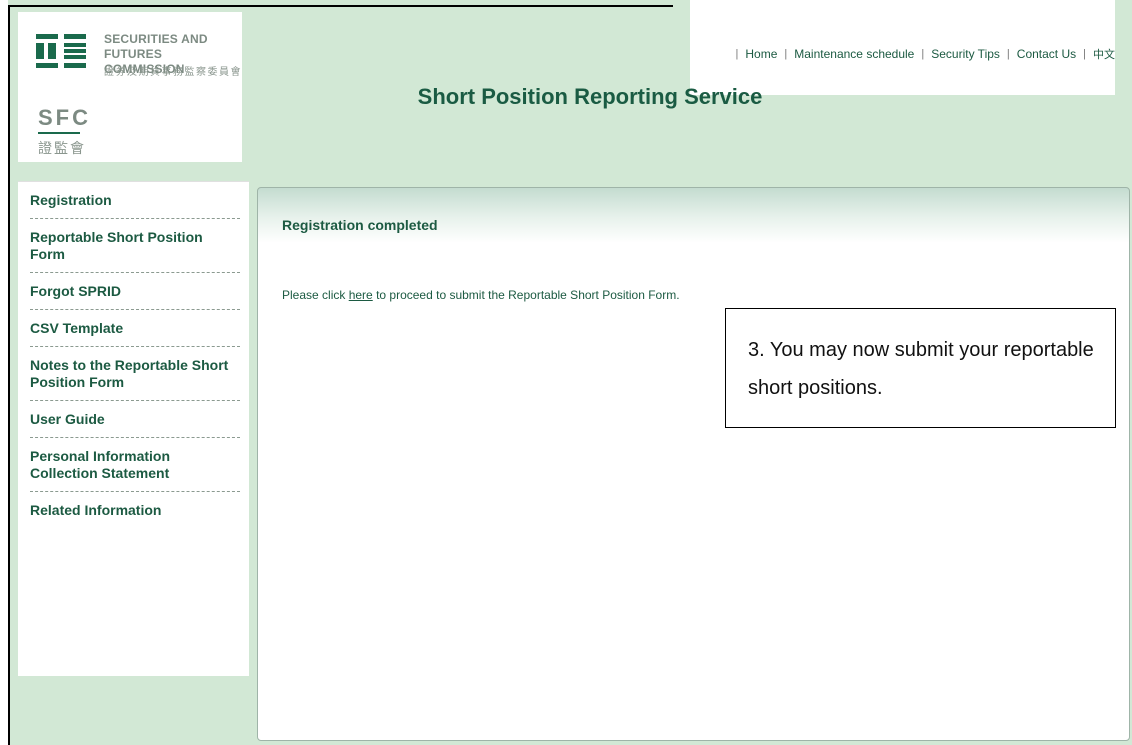 This screenshot has width=1132, height=745. Describe the element at coordinates (61, 51) in the screenshot. I see `sfc-logo-mark-icon` at that location.